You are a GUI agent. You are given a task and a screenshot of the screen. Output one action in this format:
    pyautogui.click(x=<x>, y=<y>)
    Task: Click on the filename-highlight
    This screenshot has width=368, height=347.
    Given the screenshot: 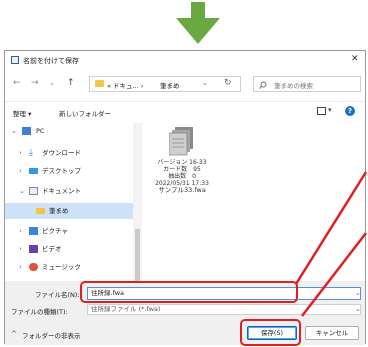 What is the action you would take?
    pyautogui.click(x=189, y=292)
    